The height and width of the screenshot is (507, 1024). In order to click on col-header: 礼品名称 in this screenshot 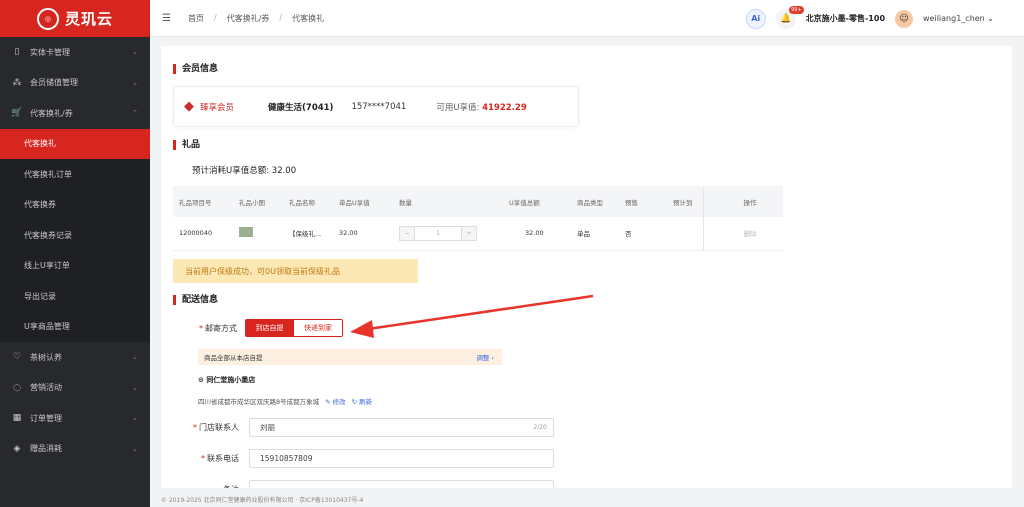, I will do `click(308, 201)`.